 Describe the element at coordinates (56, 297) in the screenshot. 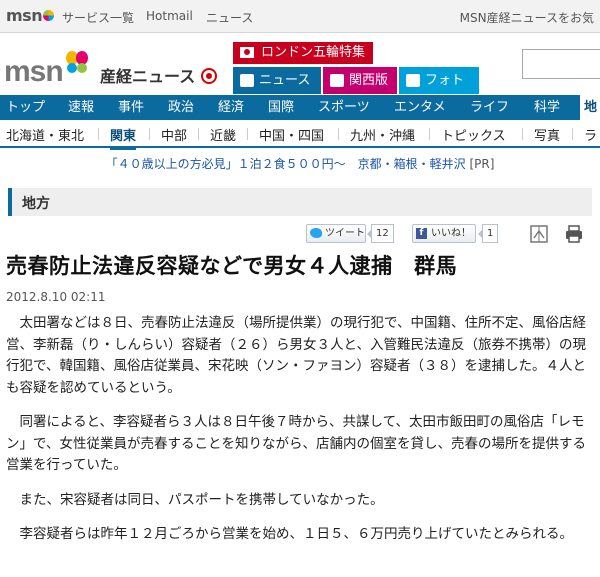

I see `article-date: 2012.8.10 02:11` at that location.